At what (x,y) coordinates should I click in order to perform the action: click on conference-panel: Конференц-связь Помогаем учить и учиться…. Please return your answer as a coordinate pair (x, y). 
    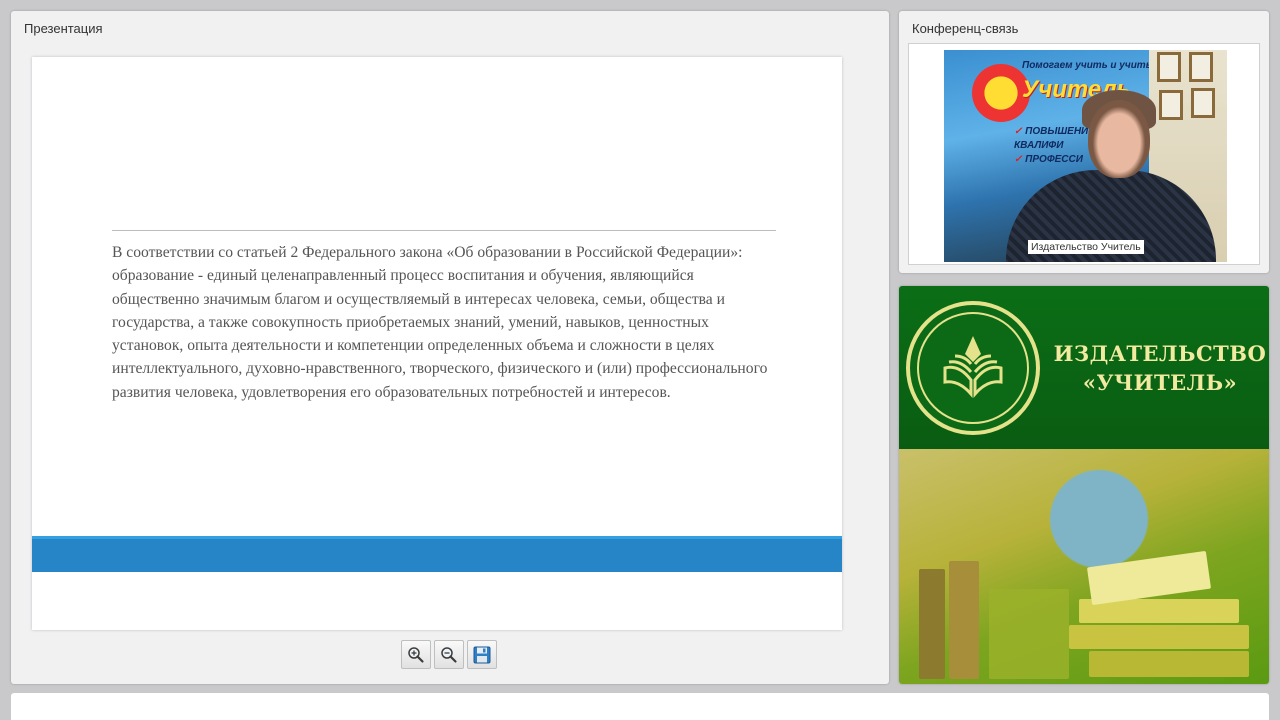
    Looking at the image, I should click on (1084, 142).